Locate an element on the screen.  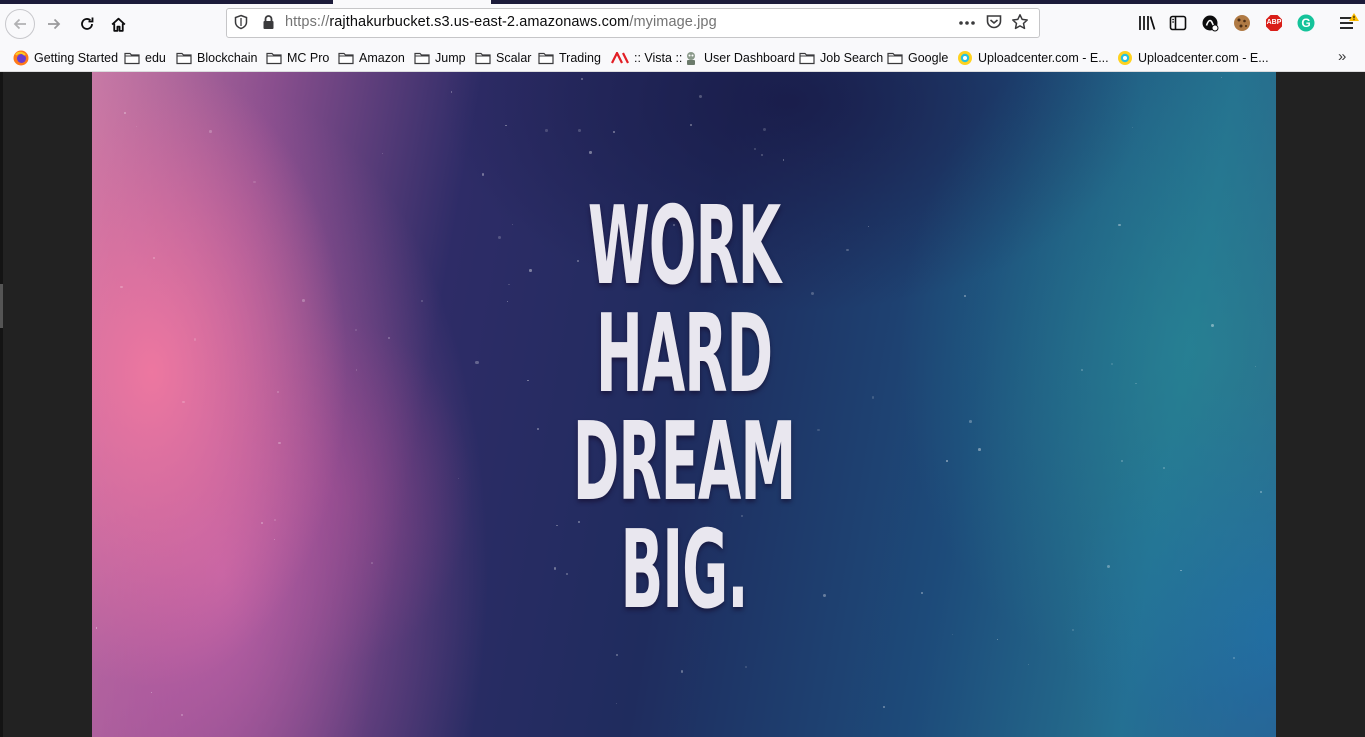
scroll-marker is located at coordinates (1, 306).